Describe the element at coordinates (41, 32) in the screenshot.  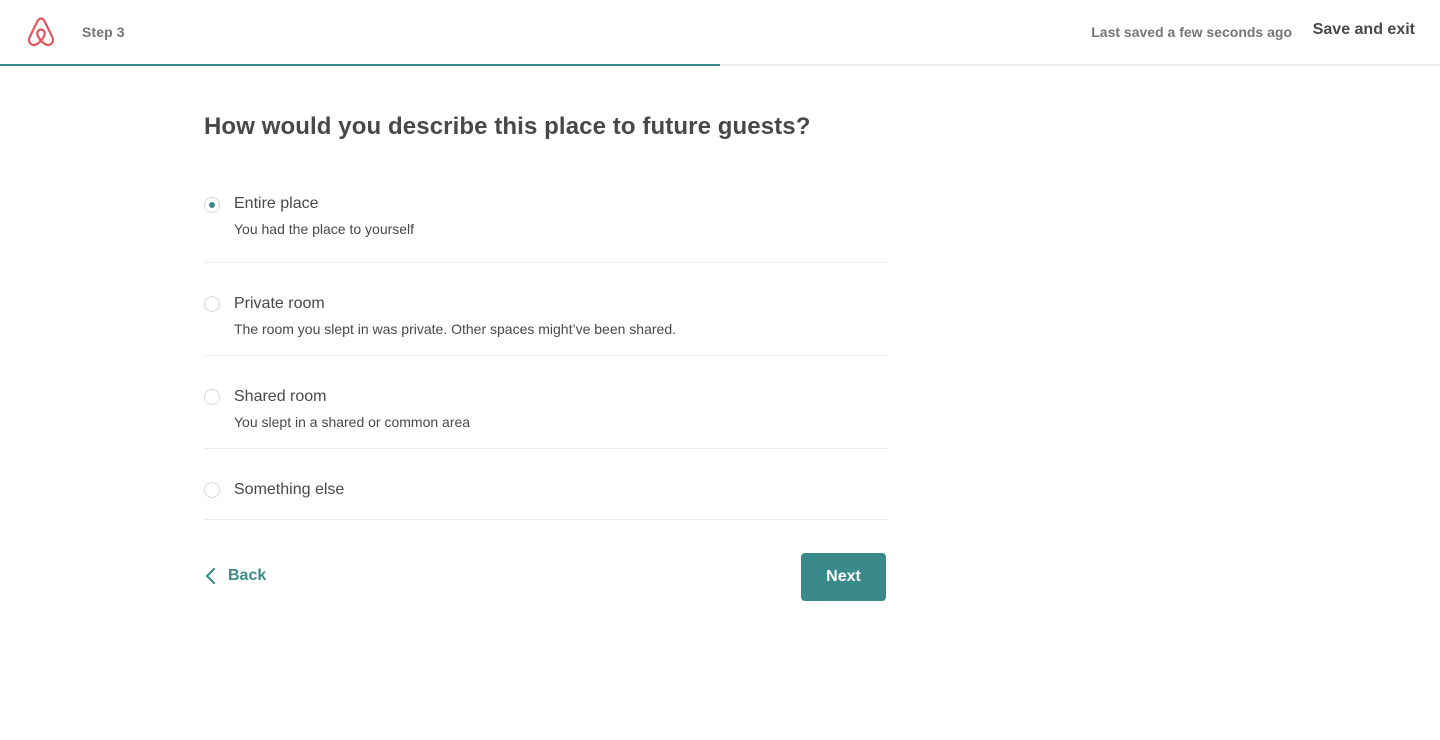
I see `airbnb-logo-icon` at that location.